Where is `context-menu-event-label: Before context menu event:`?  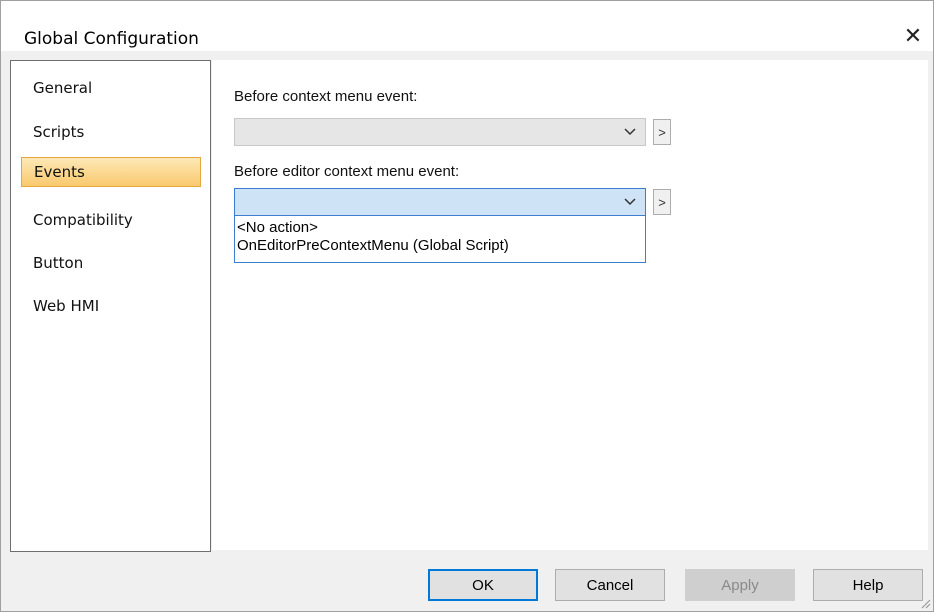
context-menu-event-label: Before context menu event: is located at coordinates (326, 96).